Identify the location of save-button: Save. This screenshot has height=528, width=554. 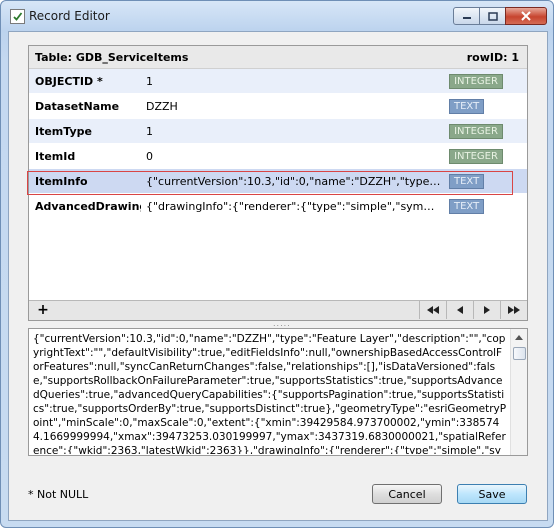
(492, 494).